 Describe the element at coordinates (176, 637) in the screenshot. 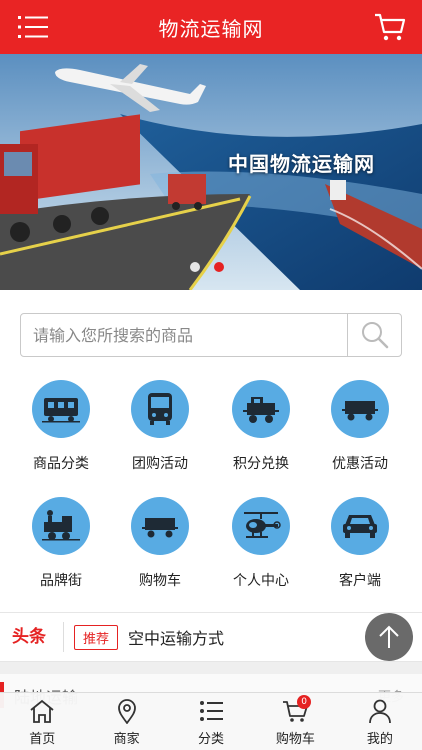

I see `news-headline: 空中运输方式` at that location.